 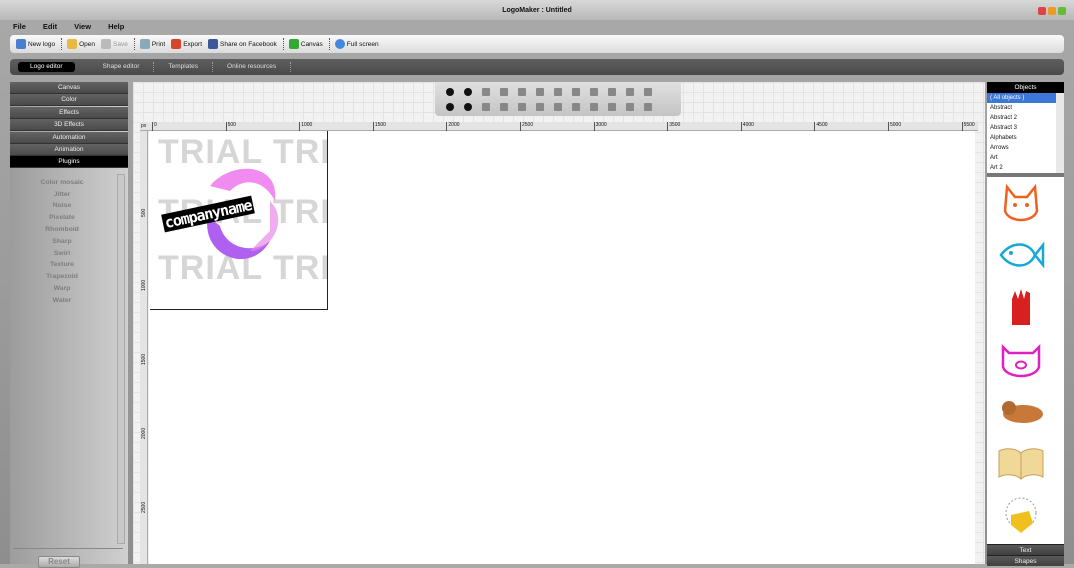 What do you see at coordinates (62, 195) in the screenshot?
I see `plugin-jitter: Jitter` at bounding box center [62, 195].